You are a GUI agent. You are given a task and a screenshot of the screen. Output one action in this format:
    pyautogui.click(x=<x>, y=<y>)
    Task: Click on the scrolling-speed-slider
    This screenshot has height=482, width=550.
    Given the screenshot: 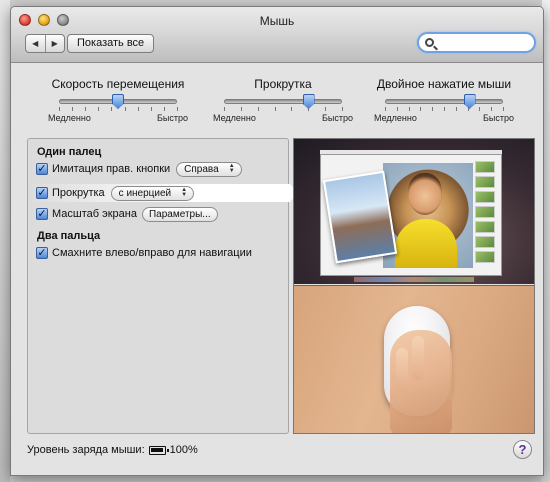 What is the action you would take?
    pyautogui.click(x=283, y=101)
    